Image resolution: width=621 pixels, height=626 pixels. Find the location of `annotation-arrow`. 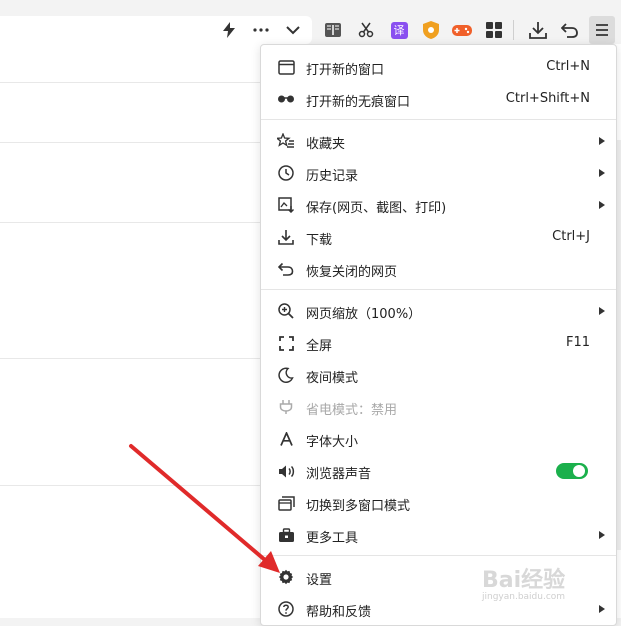

annotation-arrow is located at coordinates (204, 508).